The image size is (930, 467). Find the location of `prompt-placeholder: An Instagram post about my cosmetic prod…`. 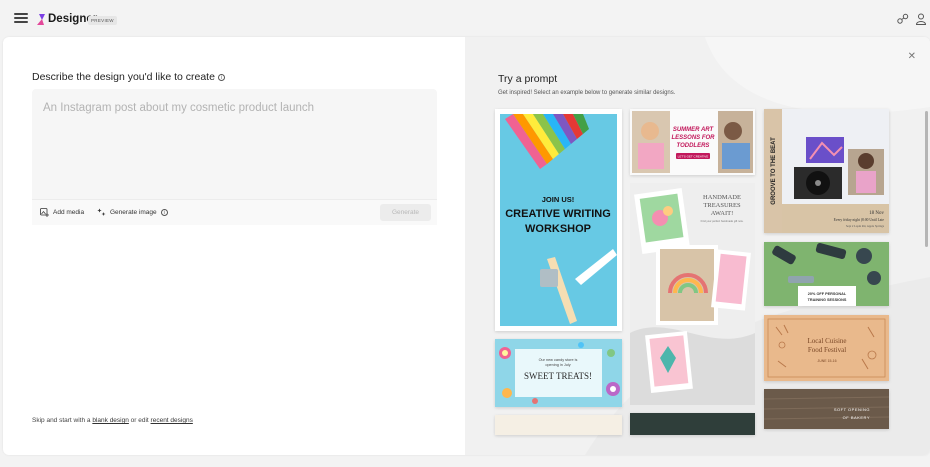

prompt-placeholder: An Instagram post about my cosmetic prod… is located at coordinates (178, 108).